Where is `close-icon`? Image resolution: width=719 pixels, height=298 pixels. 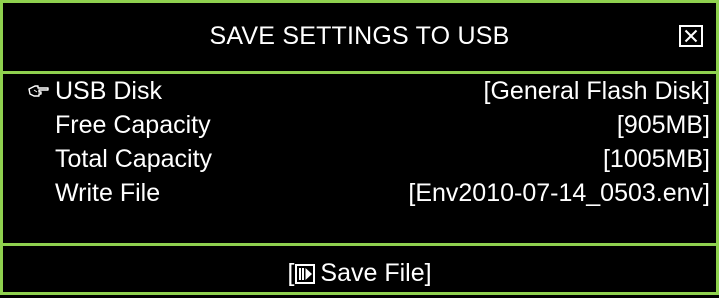
close-icon is located at coordinates (691, 36).